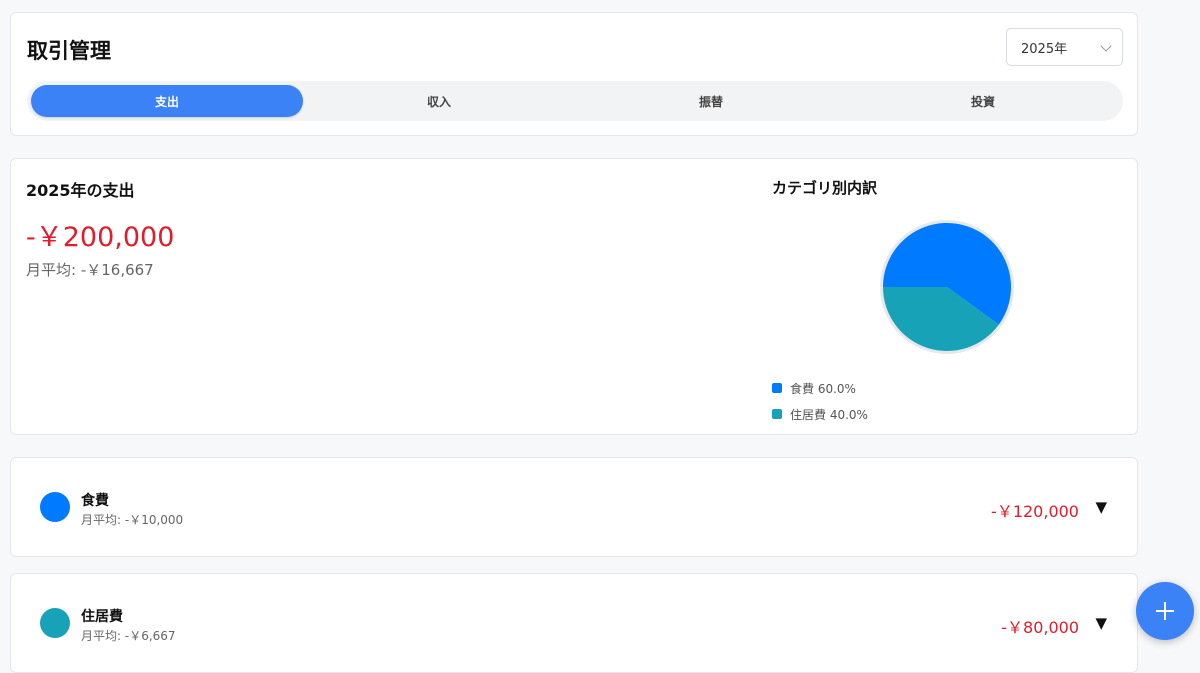 This screenshot has height=673, width=1200. I want to click on category-name: 住居費, so click(102, 617).